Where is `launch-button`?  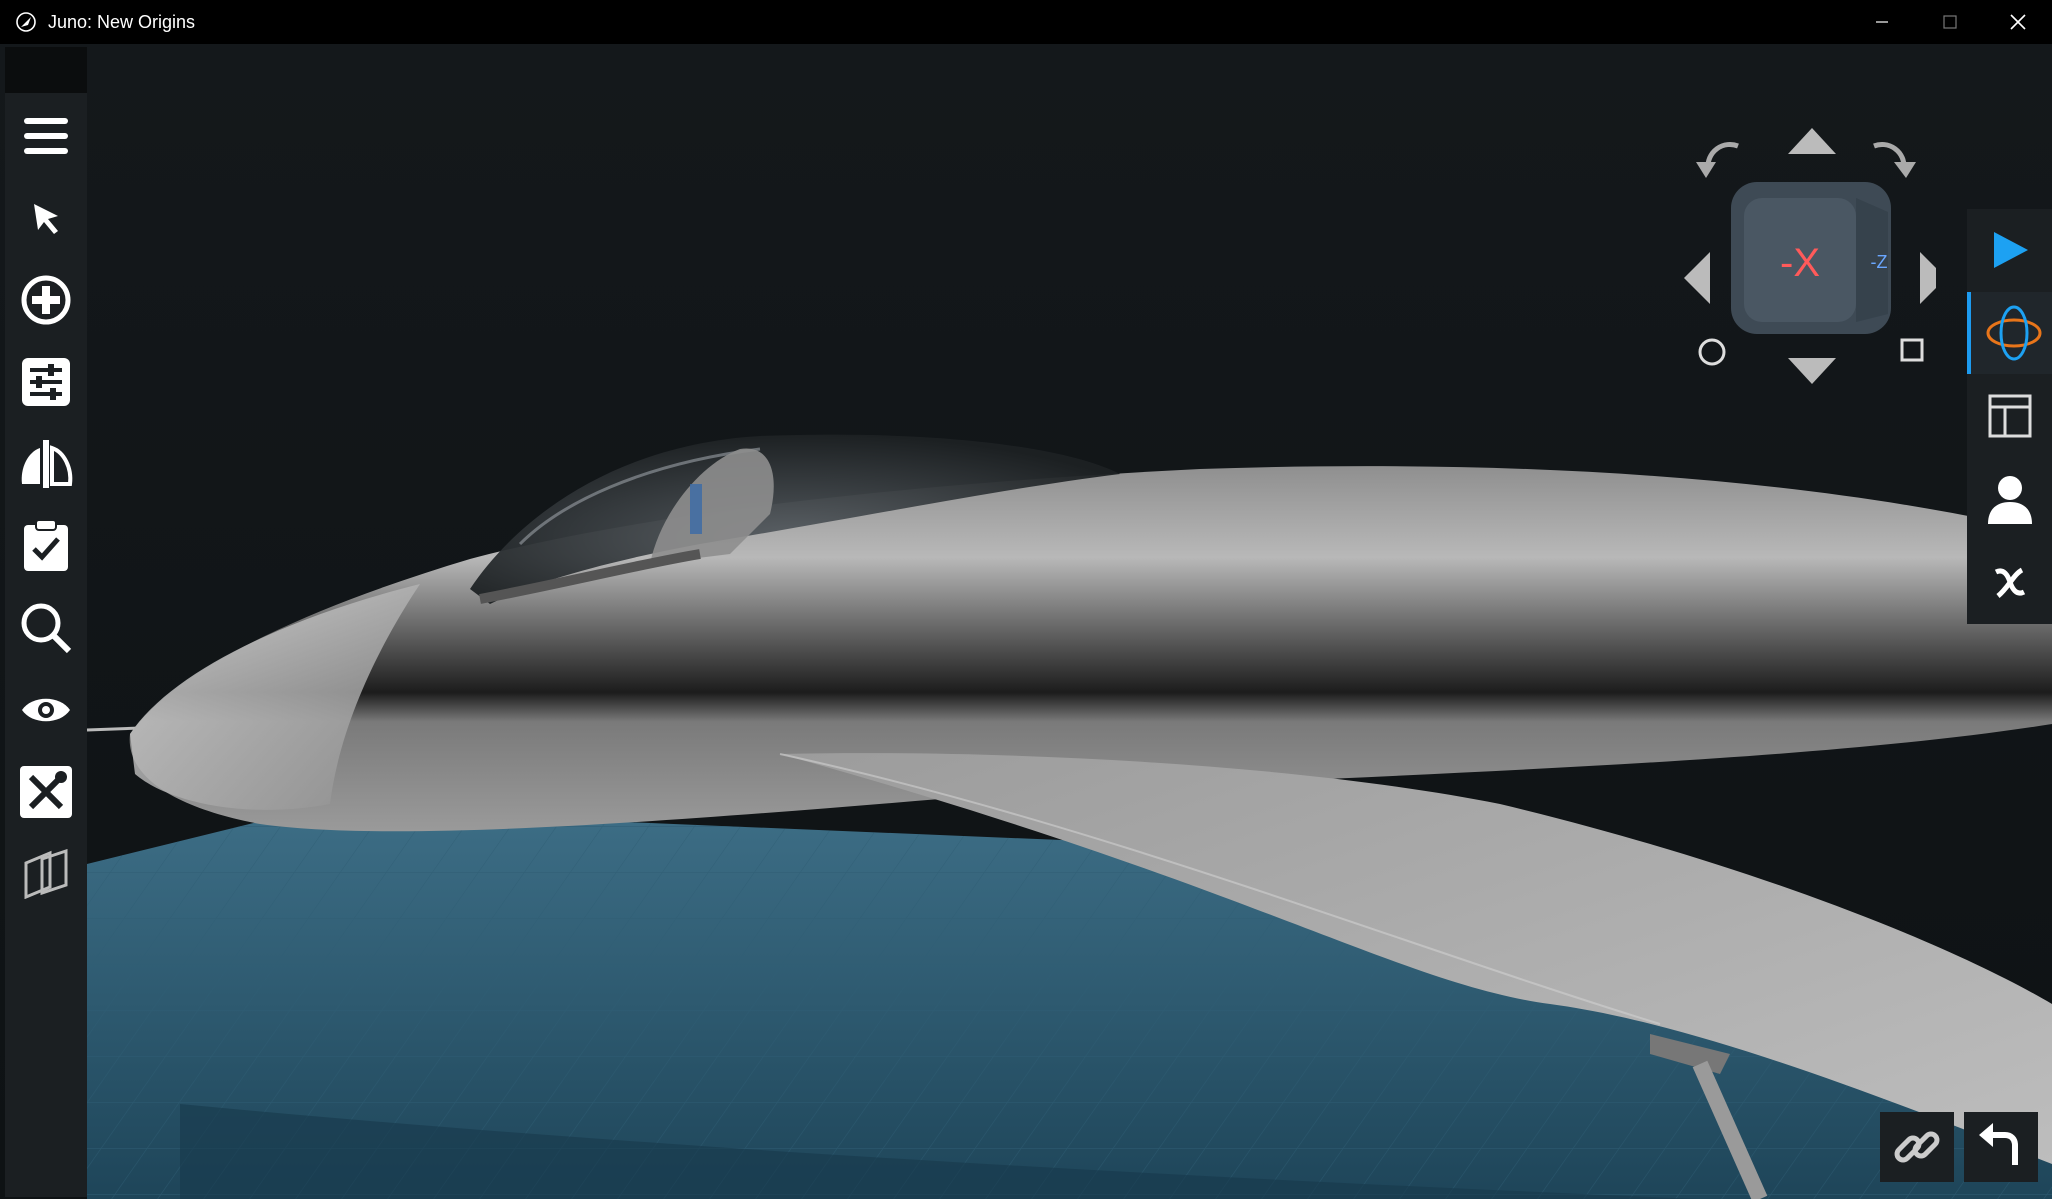
launch-button is located at coordinates (2009, 250).